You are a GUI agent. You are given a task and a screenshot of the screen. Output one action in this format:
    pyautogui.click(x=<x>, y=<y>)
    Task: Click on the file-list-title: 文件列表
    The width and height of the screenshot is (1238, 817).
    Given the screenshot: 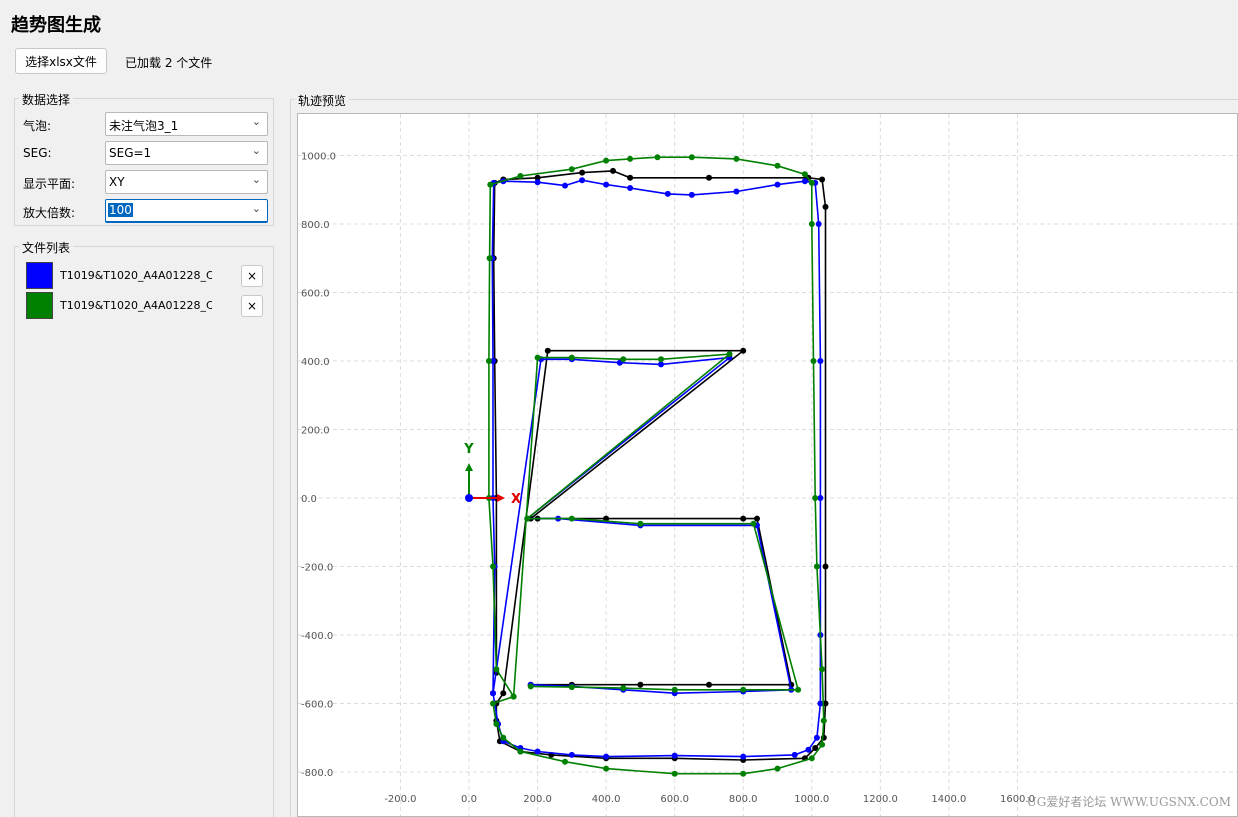 What is the action you would take?
    pyautogui.click(x=46, y=247)
    